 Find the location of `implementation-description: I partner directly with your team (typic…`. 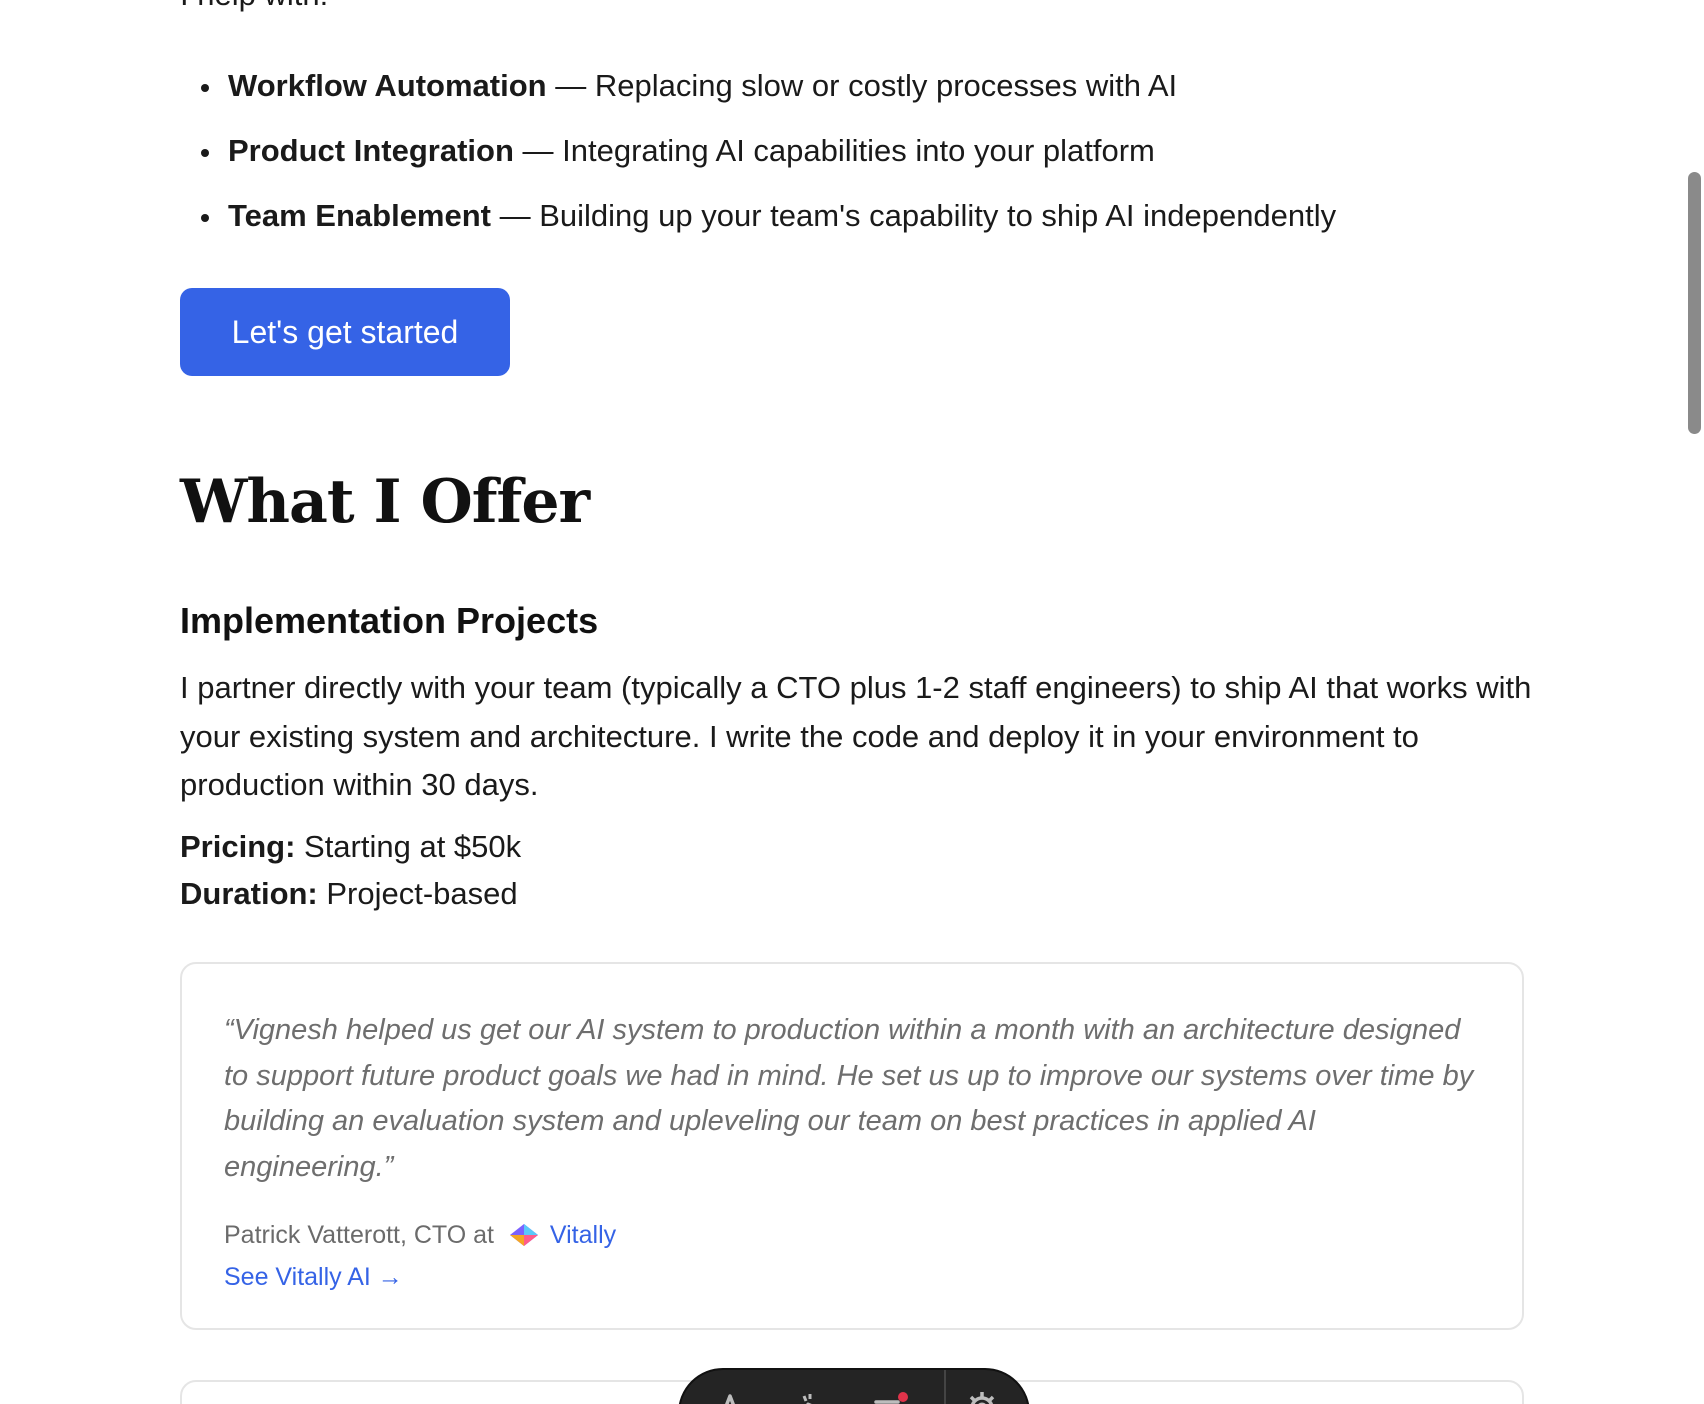

implementation-description: I partner directly with your team (typic… is located at coordinates (856, 736).